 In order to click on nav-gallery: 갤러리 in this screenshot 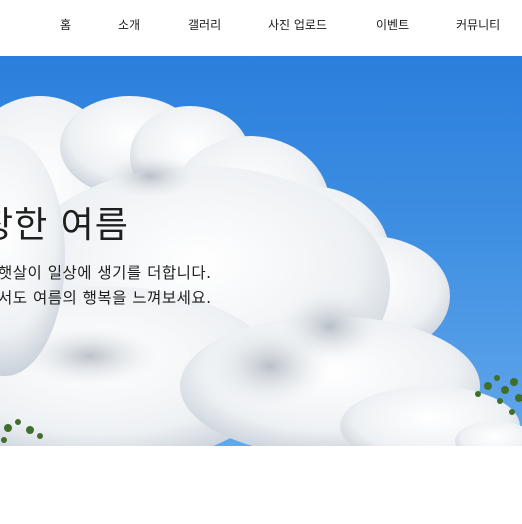, I will do `click(204, 24)`.